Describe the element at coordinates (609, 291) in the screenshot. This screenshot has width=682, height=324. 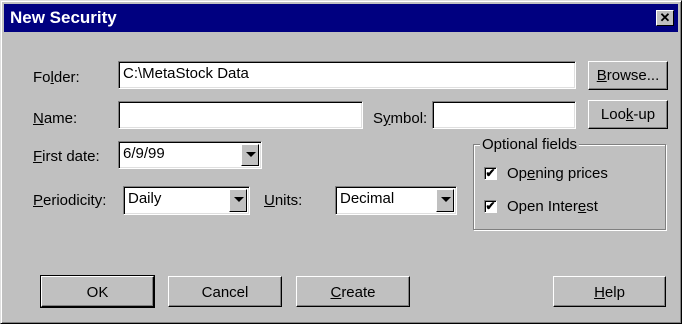
I see `help-button: Help` at that location.